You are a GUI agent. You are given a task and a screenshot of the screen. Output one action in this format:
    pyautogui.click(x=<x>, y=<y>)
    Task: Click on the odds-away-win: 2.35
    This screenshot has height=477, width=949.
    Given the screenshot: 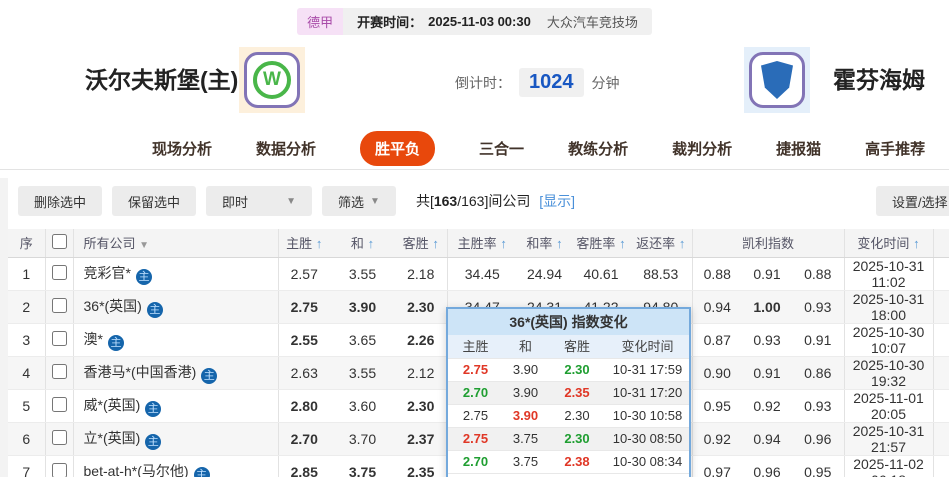 What is the action you would take?
    pyautogui.click(x=421, y=466)
    